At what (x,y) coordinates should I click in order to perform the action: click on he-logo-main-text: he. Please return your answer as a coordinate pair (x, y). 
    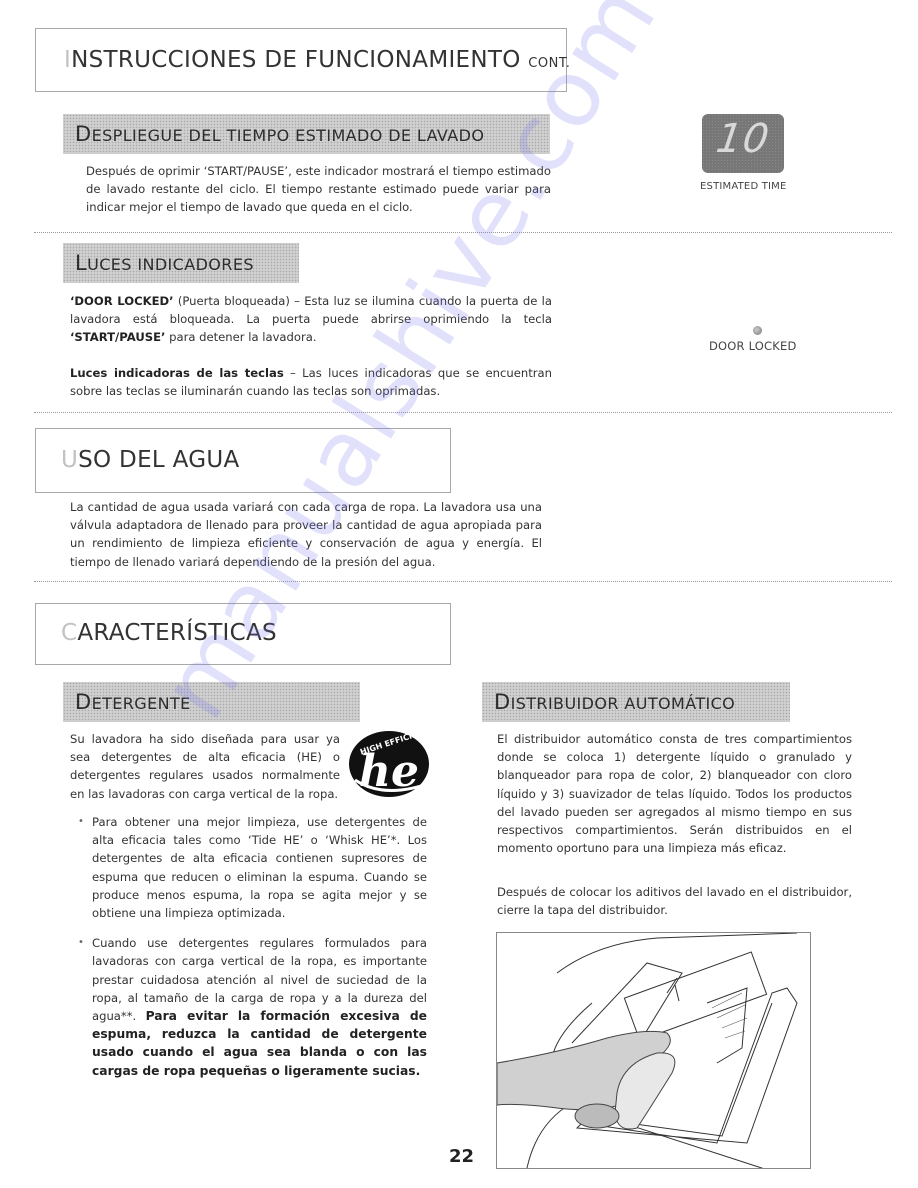
    Looking at the image, I should click on (389, 771).